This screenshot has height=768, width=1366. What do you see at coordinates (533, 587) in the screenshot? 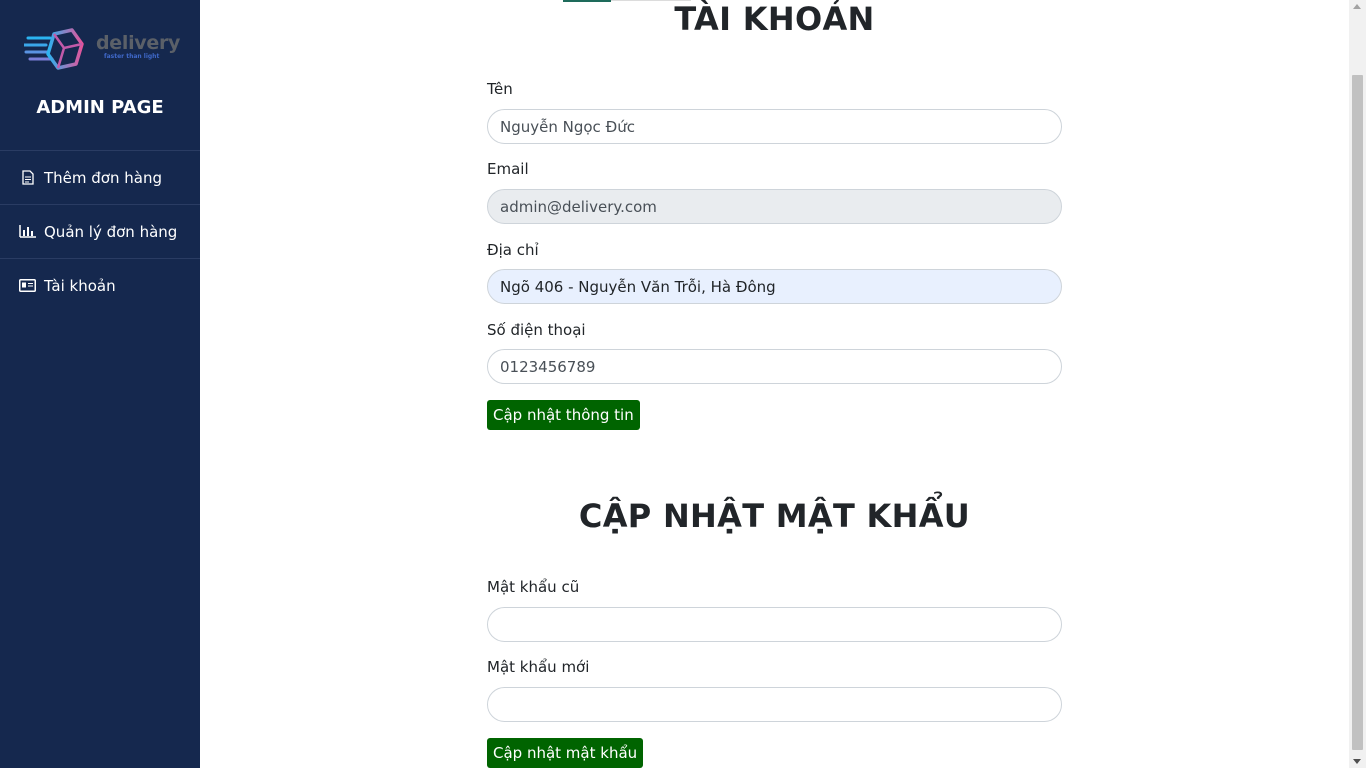
I see `old-password-label: Mật khẩu cũ` at bounding box center [533, 587].